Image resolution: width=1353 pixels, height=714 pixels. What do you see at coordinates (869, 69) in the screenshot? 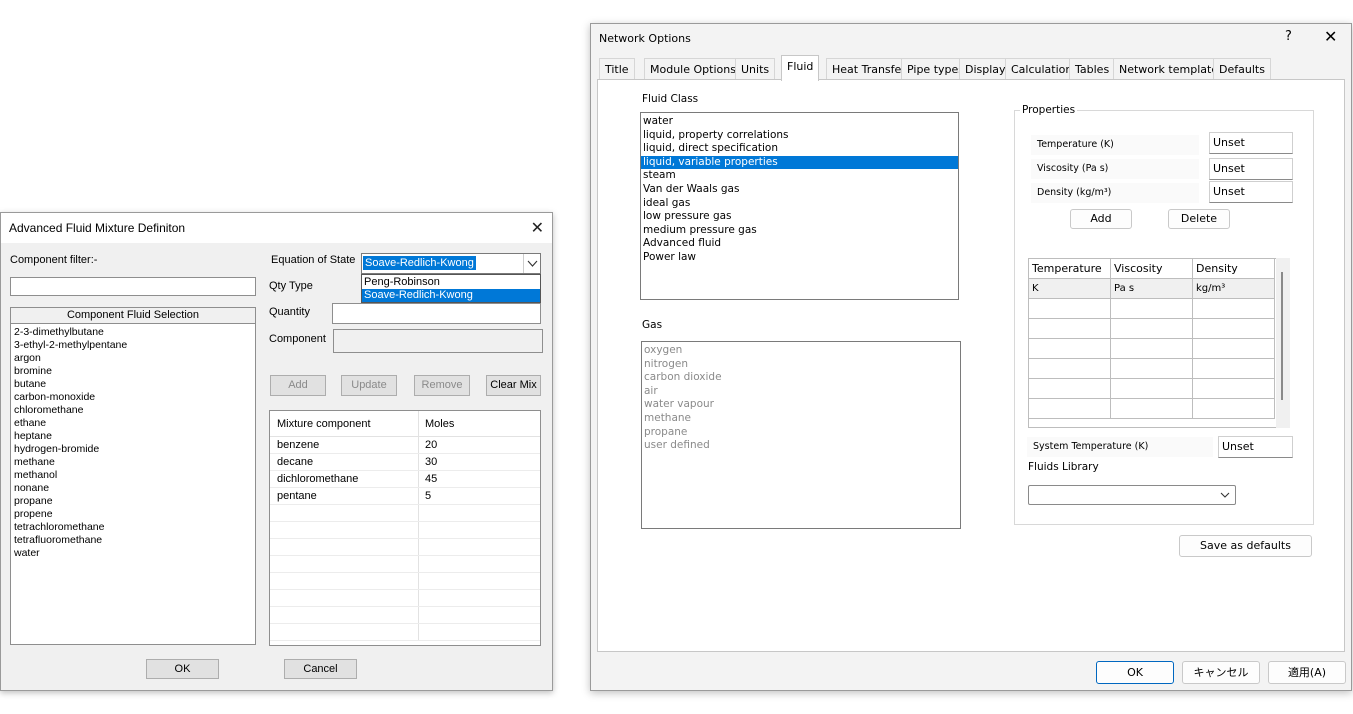
I see `tab-heat-transfer: Heat Transfer` at bounding box center [869, 69].